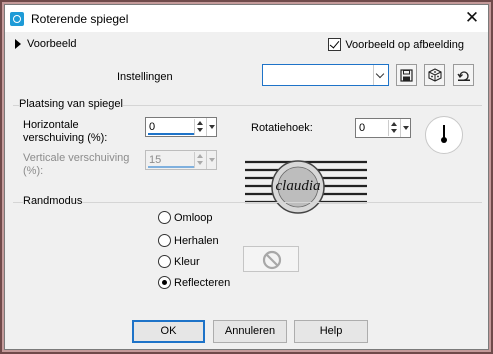  What do you see at coordinates (181, 160) in the screenshot?
I see `vertical-offset-stepper: 15` at bounding box center [181, 160].